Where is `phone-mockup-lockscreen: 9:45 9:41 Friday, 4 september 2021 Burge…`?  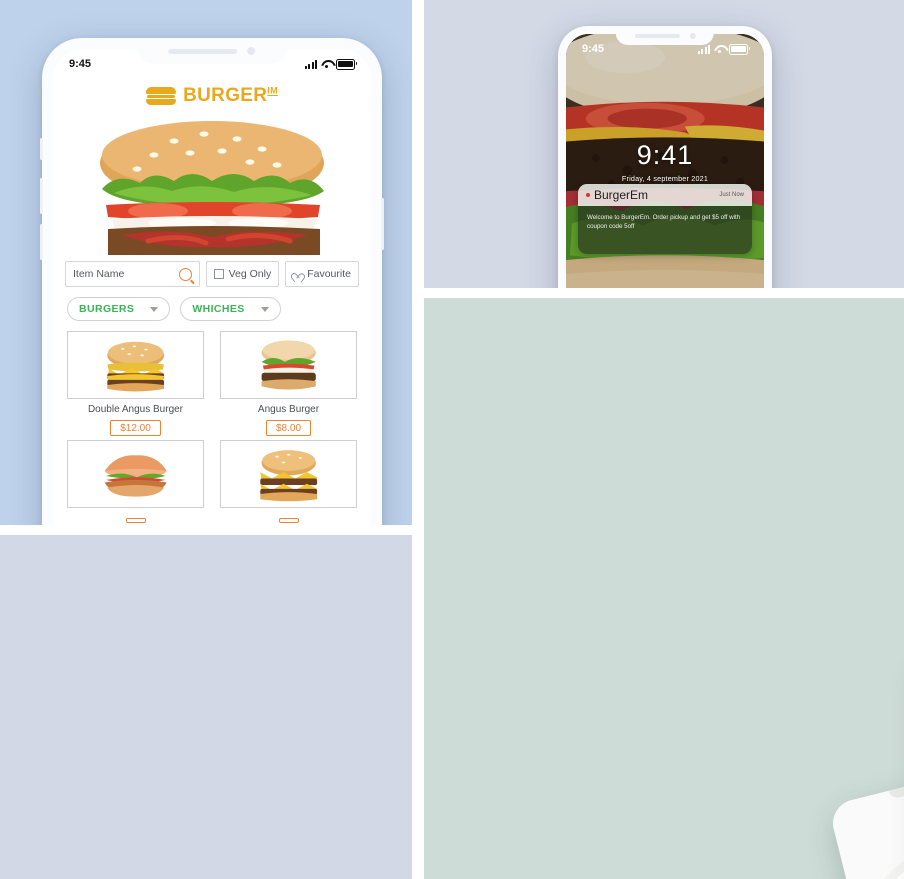
phone-mockup-lockscreen: 9:45 9:41 Friday, 4 september 2021 Burge… is located at coordinates (665, 157).